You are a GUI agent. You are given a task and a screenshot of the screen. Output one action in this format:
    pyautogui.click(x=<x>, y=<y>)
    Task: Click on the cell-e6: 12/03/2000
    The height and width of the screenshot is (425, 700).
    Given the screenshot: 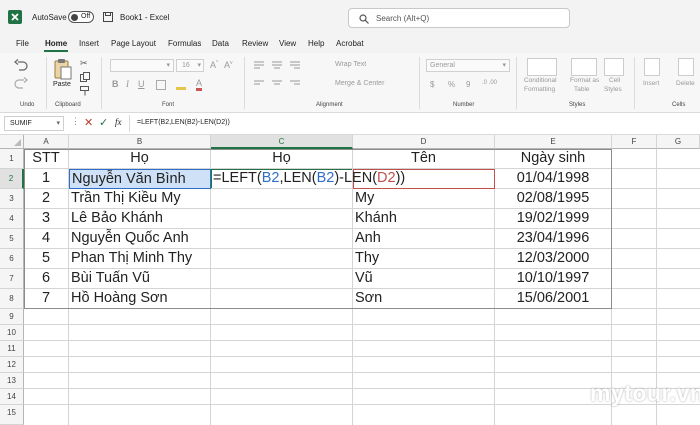 What is the action you would take?
    pyautogui.click(x=553, y=259)
    